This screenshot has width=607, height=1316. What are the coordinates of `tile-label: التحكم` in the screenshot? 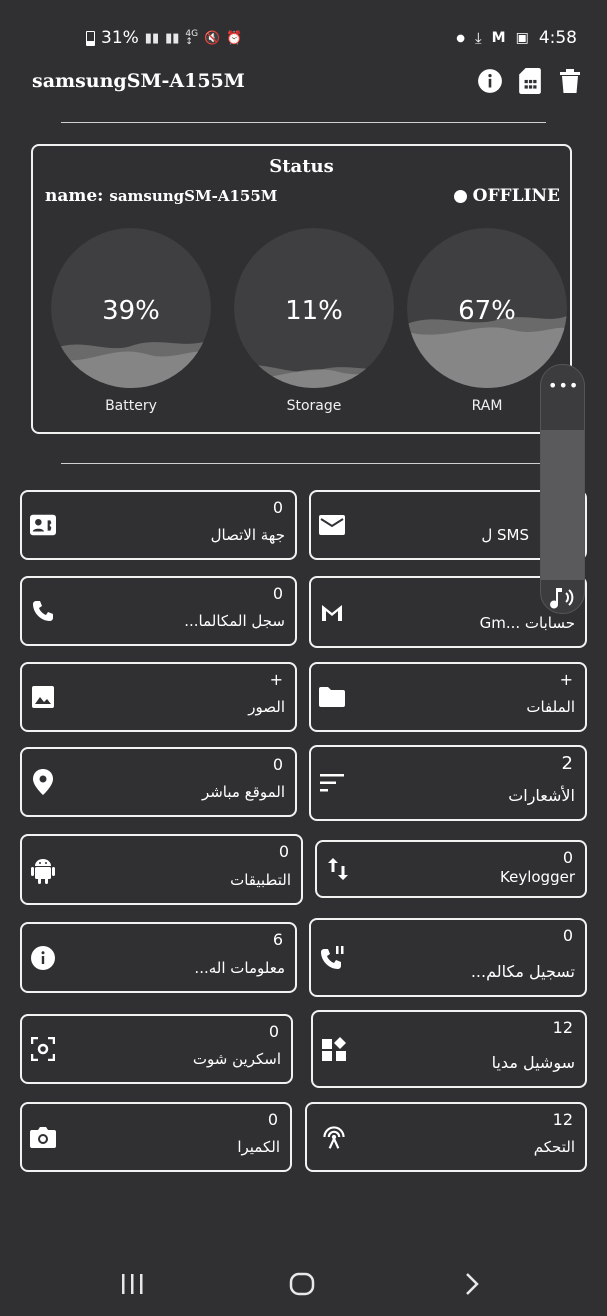 It's located at (554, 1147).